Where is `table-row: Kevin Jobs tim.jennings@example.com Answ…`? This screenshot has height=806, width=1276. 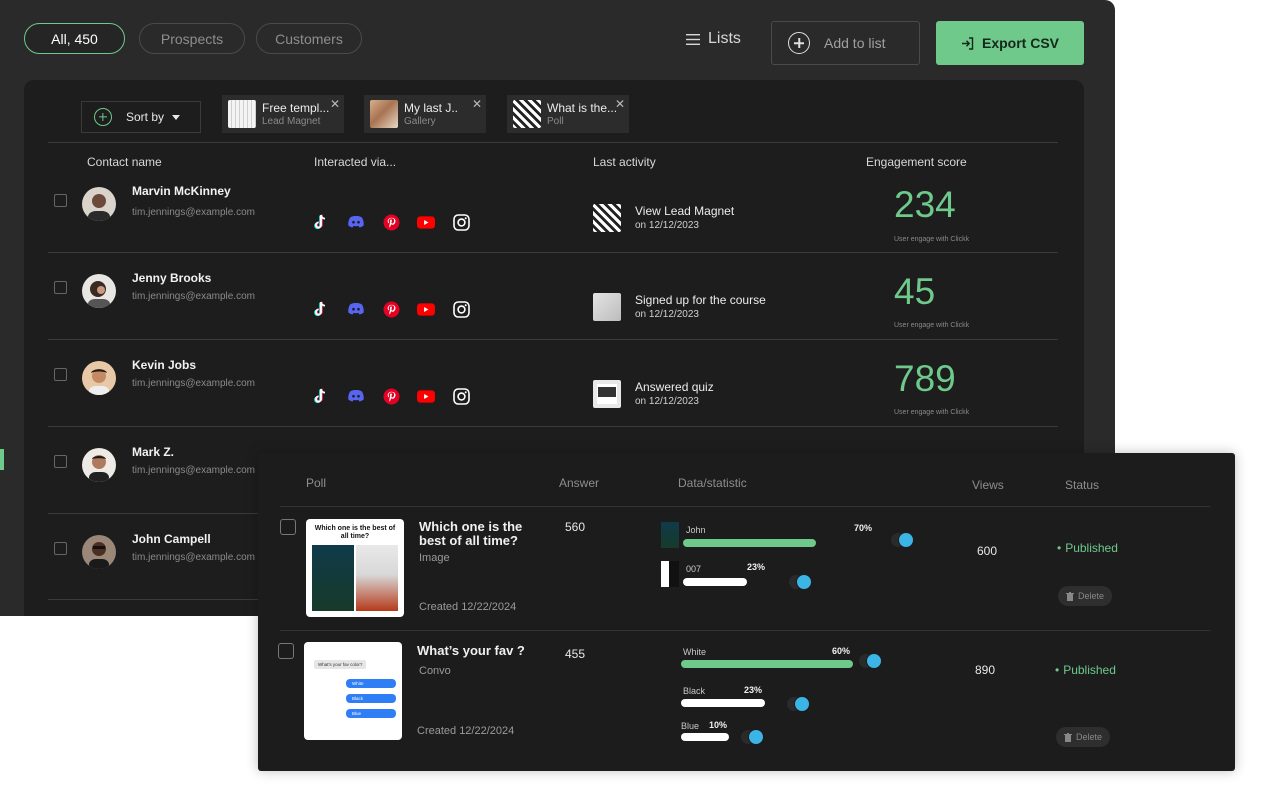
table-row: Kevin Jobs tim.jennings@example.com Answ… is located at coordinates (554, 383).